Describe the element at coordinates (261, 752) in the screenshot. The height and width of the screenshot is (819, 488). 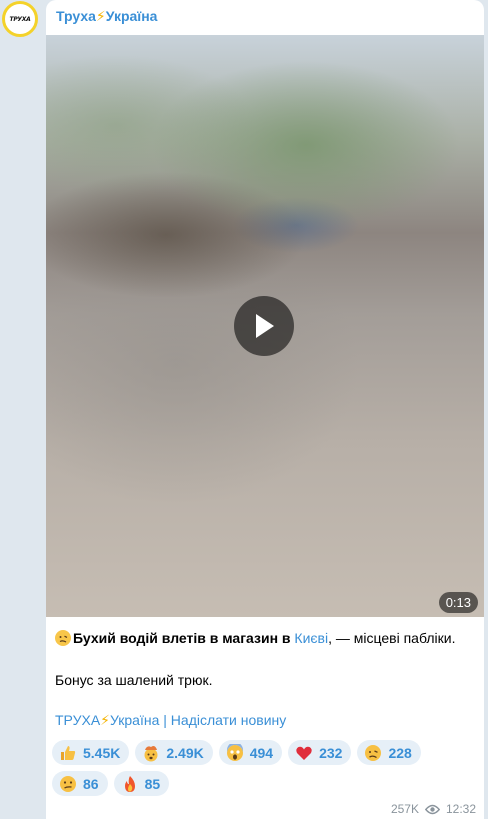
I see `reaction-count: 494` at that location.